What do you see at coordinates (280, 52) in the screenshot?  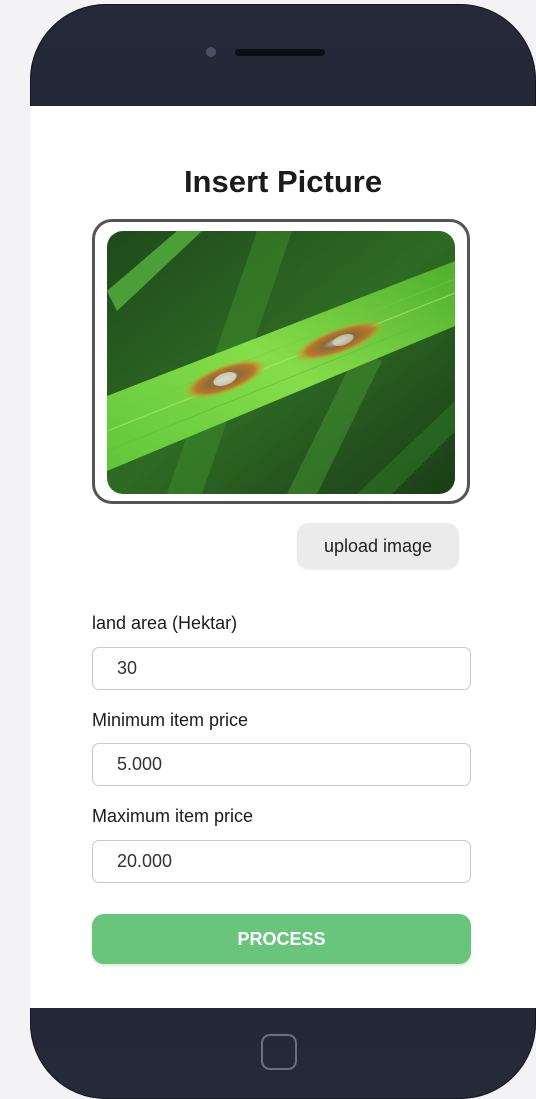 I see `speaker-icon` at bounding box center [280, 52].